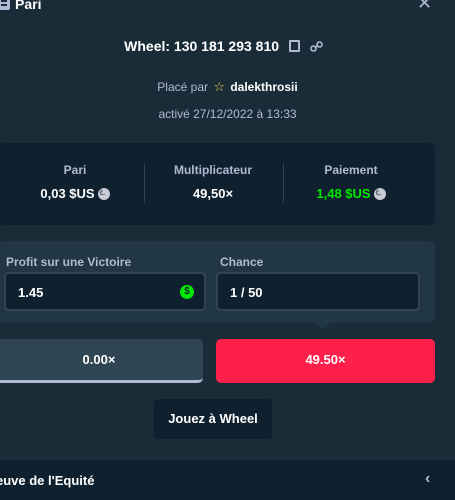 This screenshot has width=455, height=500. What do you see at coordinates (182, 87) in the screenshot?
I see `placed-by-label: Placé par` at bounding box center [182, 87].